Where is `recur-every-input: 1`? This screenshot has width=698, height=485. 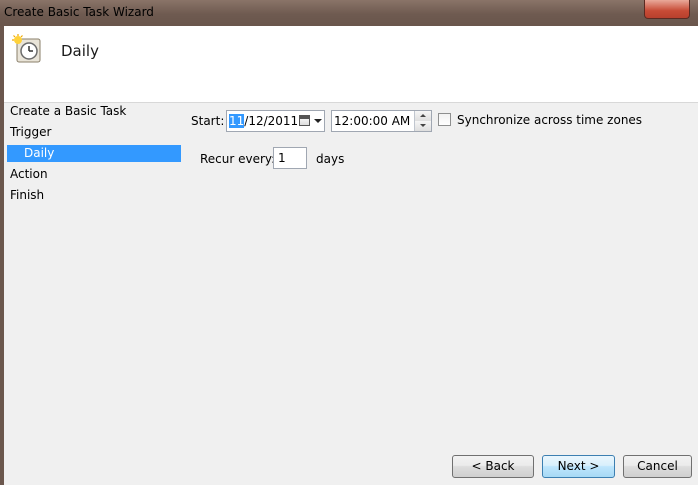 recur-every-input: 1 is located at coordinates (290, 158).